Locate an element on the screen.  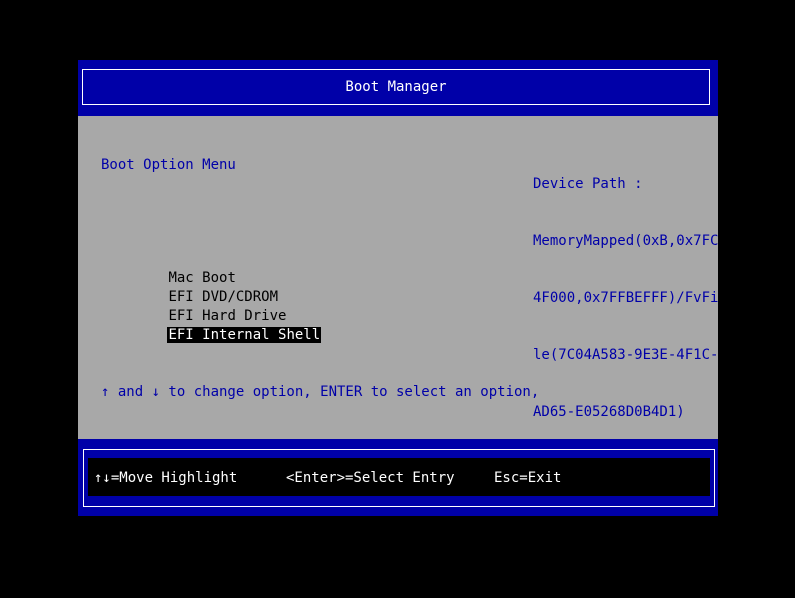
boot-option-label: EFI Hard Drive is located at coordinates (227, 316).